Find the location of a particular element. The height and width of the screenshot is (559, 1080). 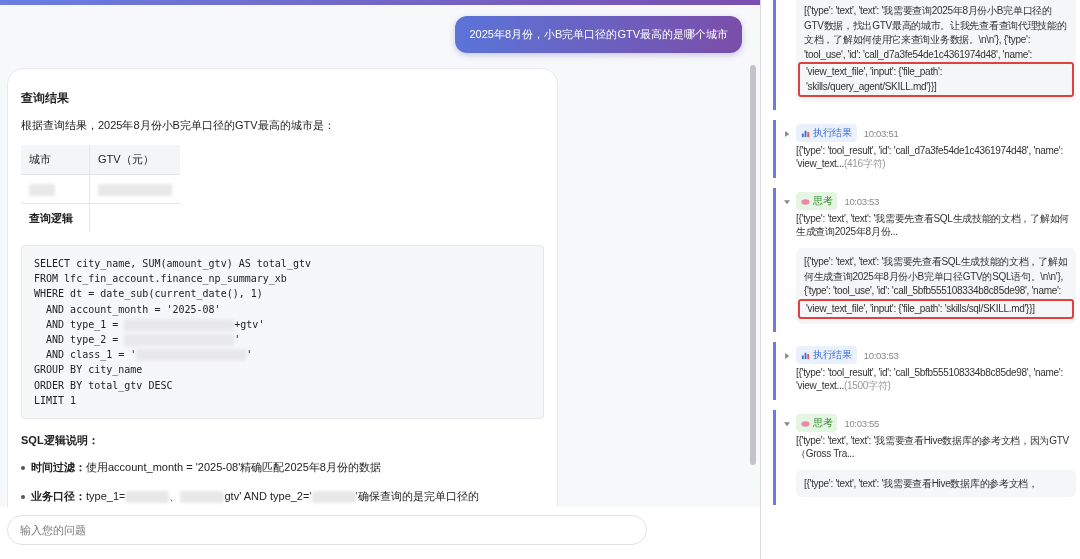

code-text: GROUP BY city_name is located at coordinates (88, 370).